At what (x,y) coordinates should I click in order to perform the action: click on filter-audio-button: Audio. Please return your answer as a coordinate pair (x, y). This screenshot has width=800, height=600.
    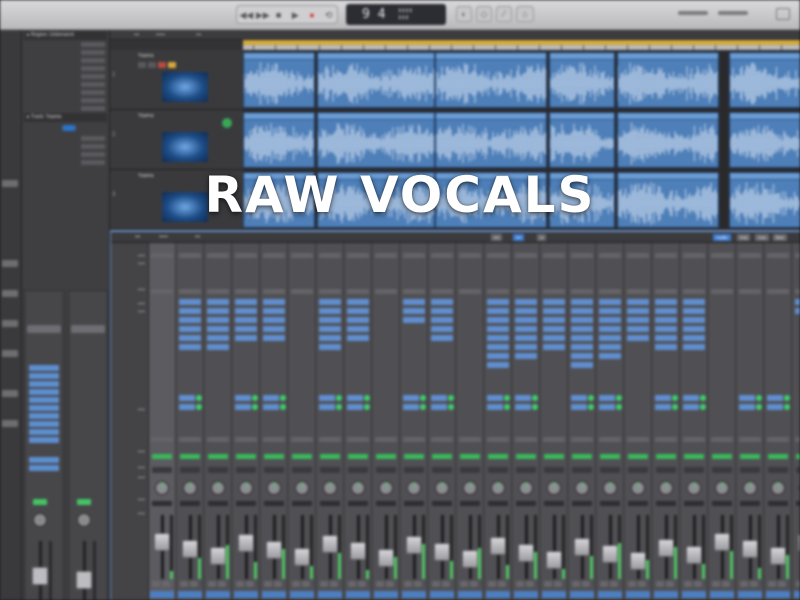
    Looking at the image, I should click on (722, 237).